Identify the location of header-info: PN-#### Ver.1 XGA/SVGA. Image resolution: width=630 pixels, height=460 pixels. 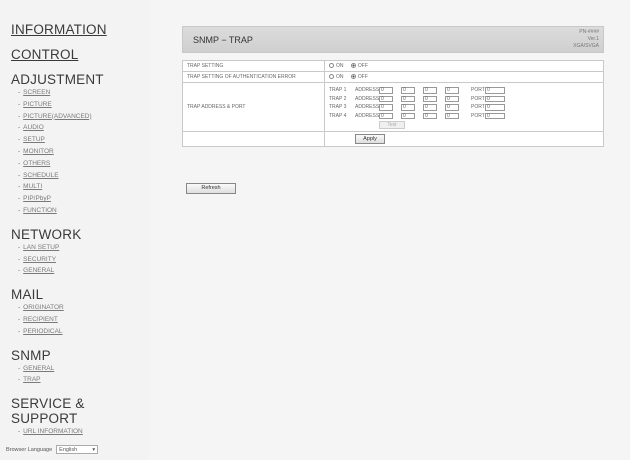
(586, 39).